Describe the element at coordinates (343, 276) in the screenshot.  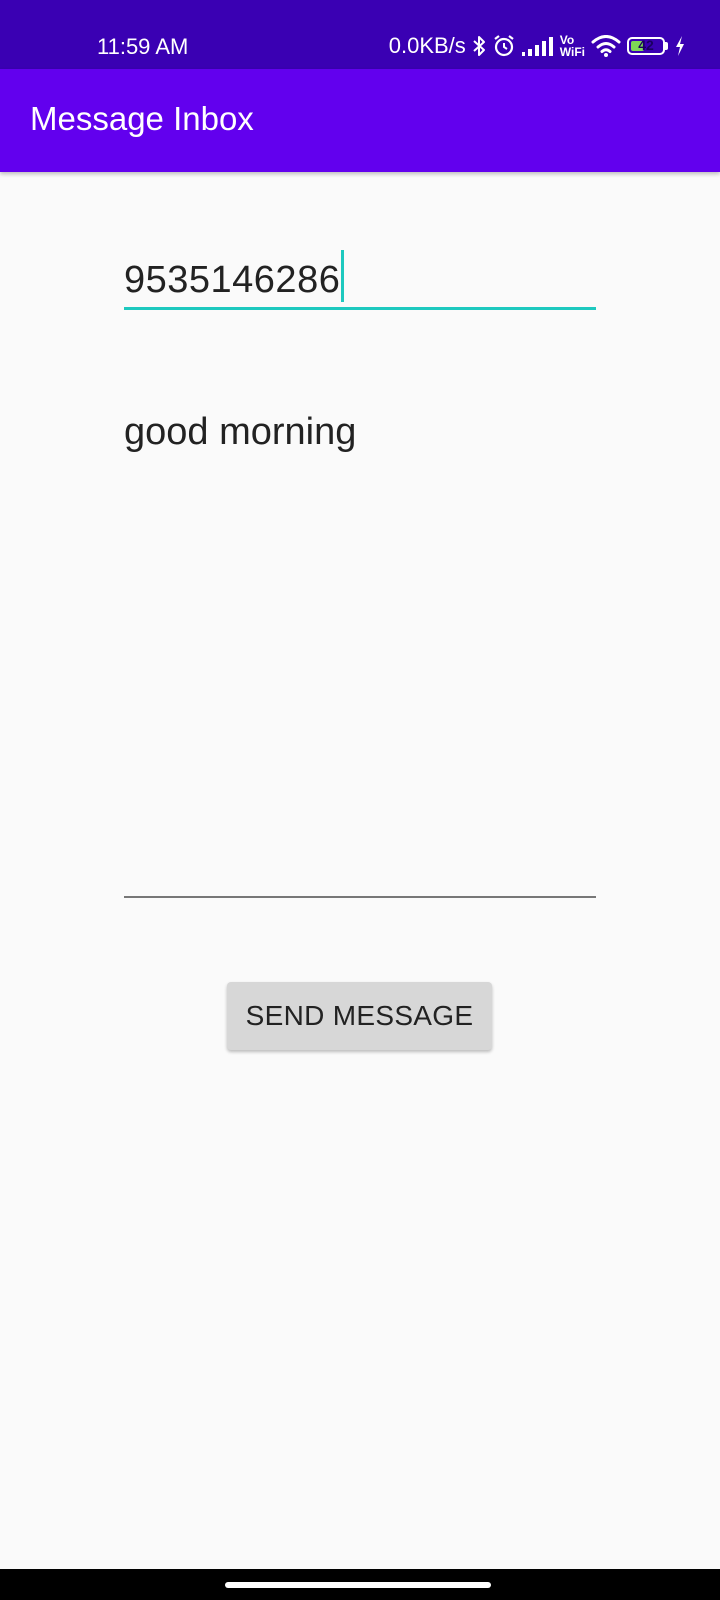
I see `text-cursor` at that location.